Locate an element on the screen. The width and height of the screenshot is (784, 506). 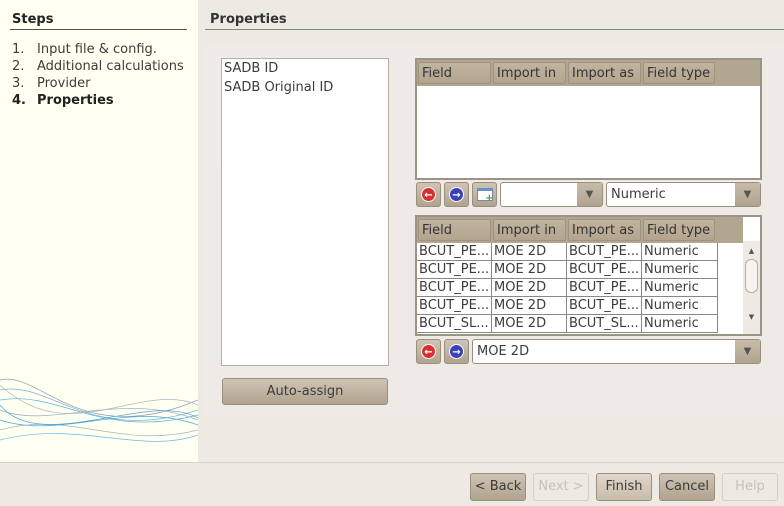
step-label: Properties is located at coordinates (75, 100).